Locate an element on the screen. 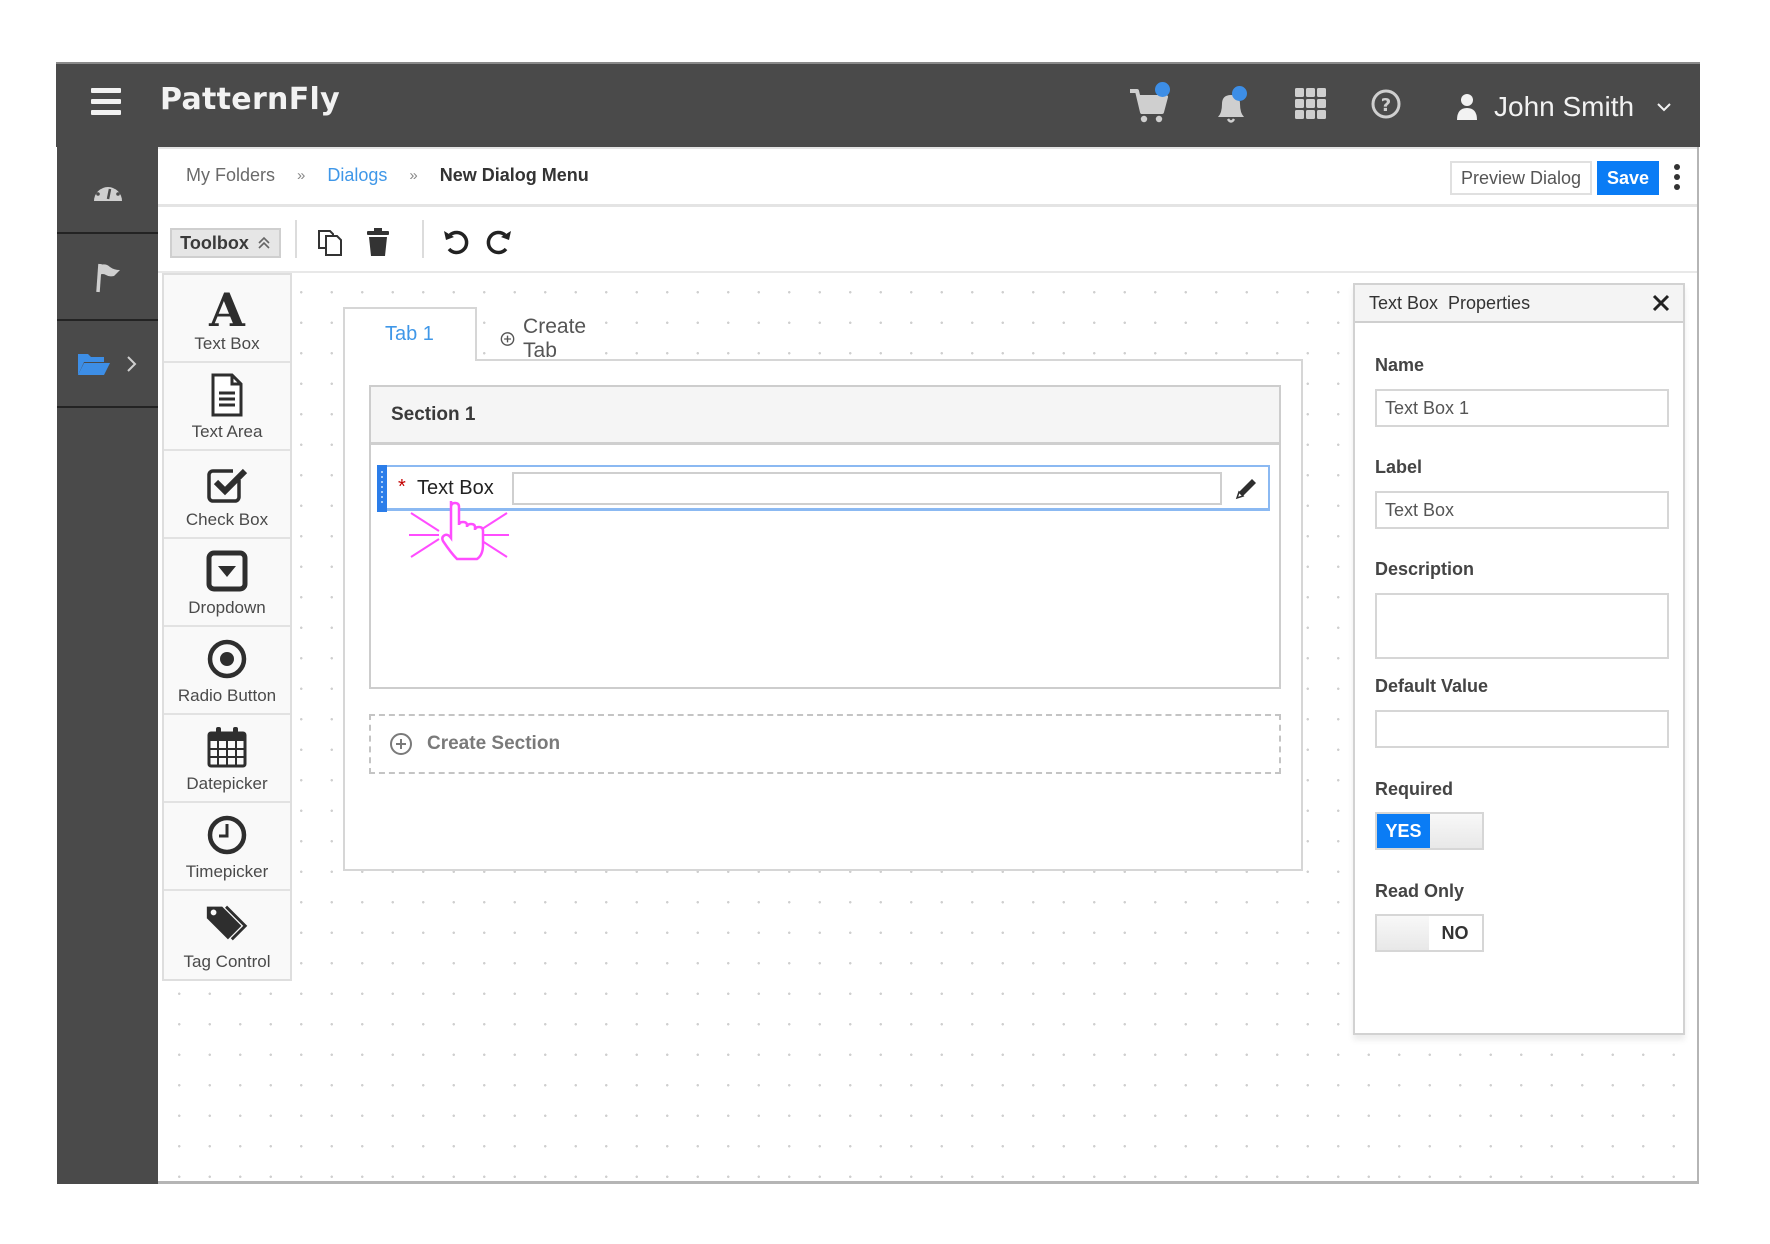 This screenshot has width=1770, height=1244. required-label: Required is located at coordinates (1414, 789).